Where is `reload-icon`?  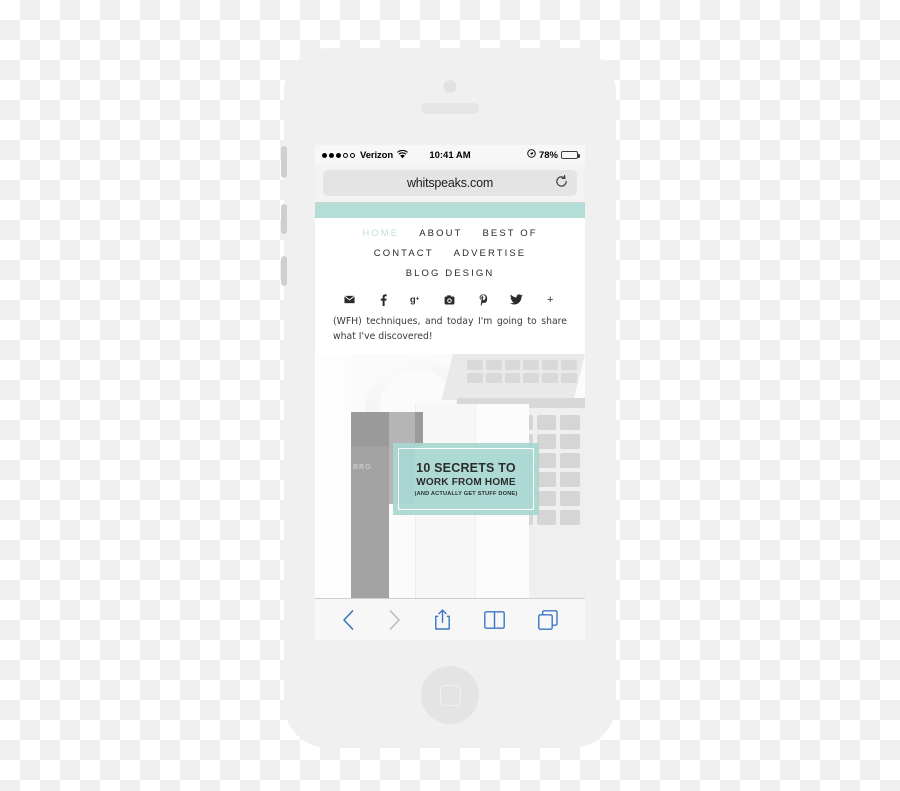
reload-icon is located at coordinates (561, 182).